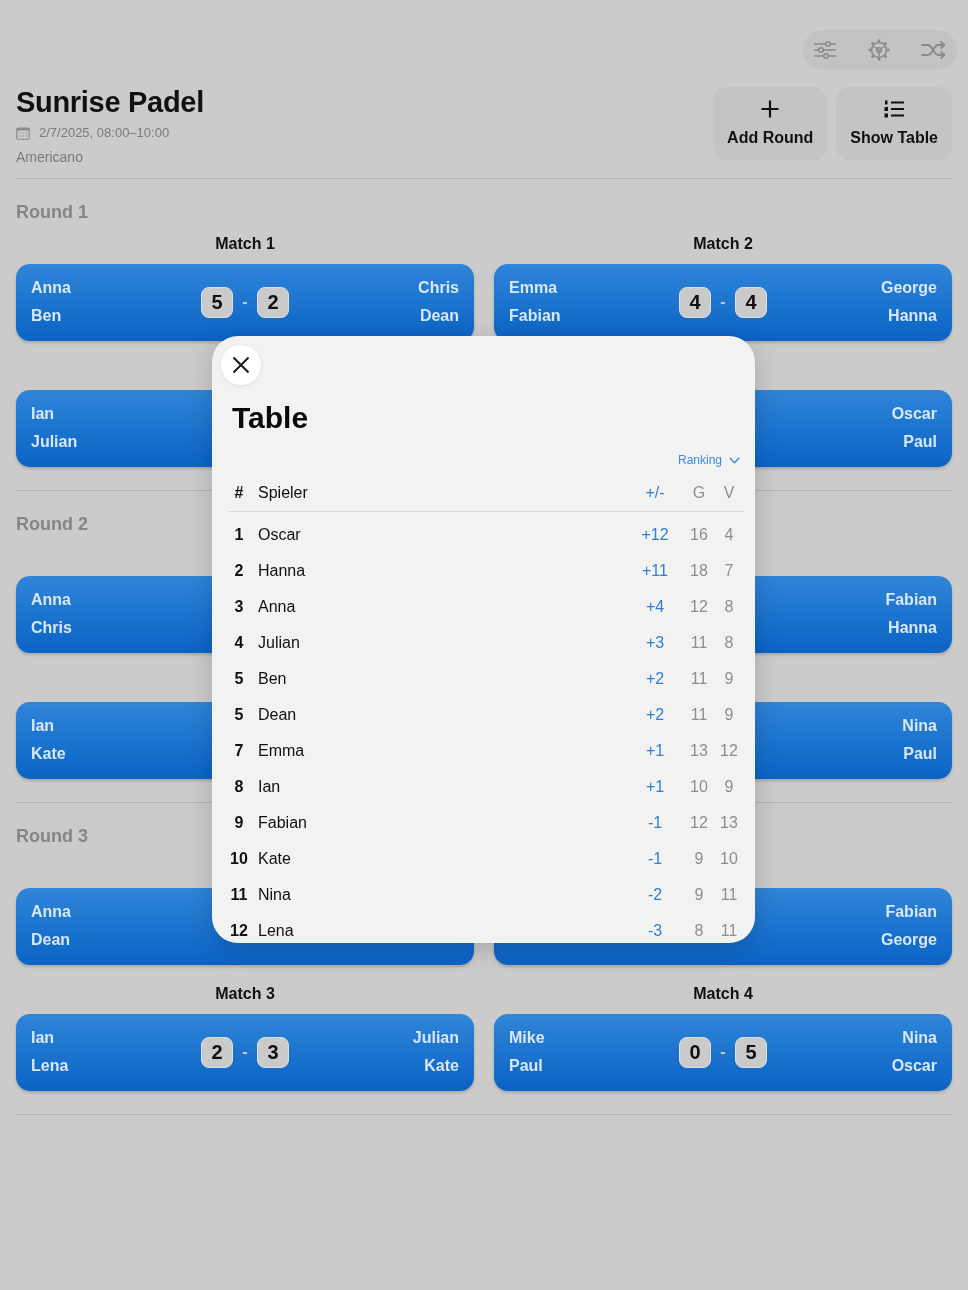  Describe the element at coordinates (729, 823) in the screenshot. I see `table-cell-text: 13` at that location.